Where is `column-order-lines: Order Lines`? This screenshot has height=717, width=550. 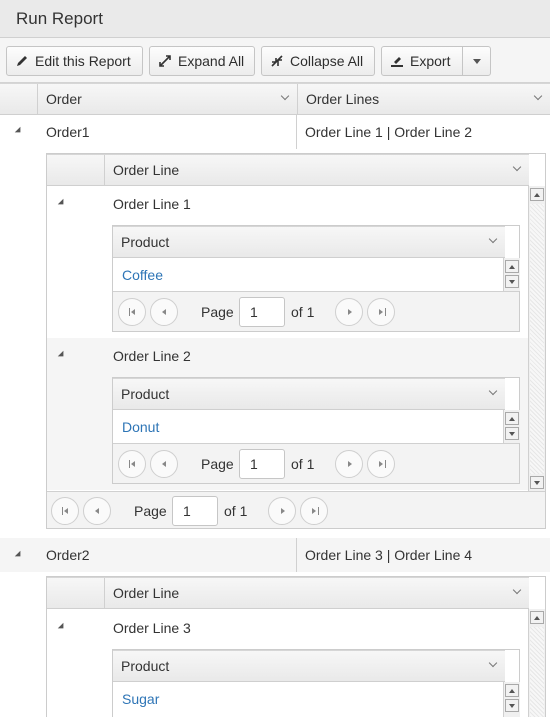 column-order-lines: Order Lines is located at coordinates (423, 99).